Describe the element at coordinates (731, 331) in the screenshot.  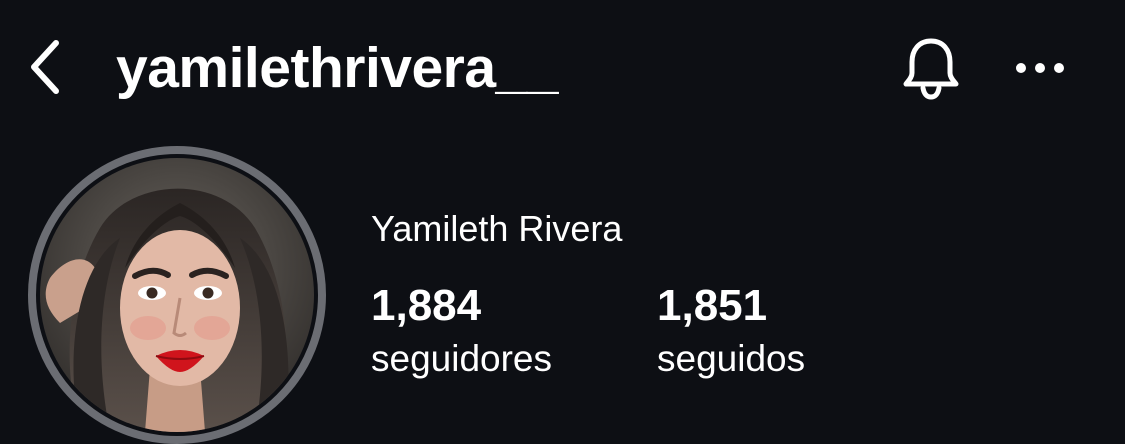
I see `following-stat: 1,851 seguidos` at that location.